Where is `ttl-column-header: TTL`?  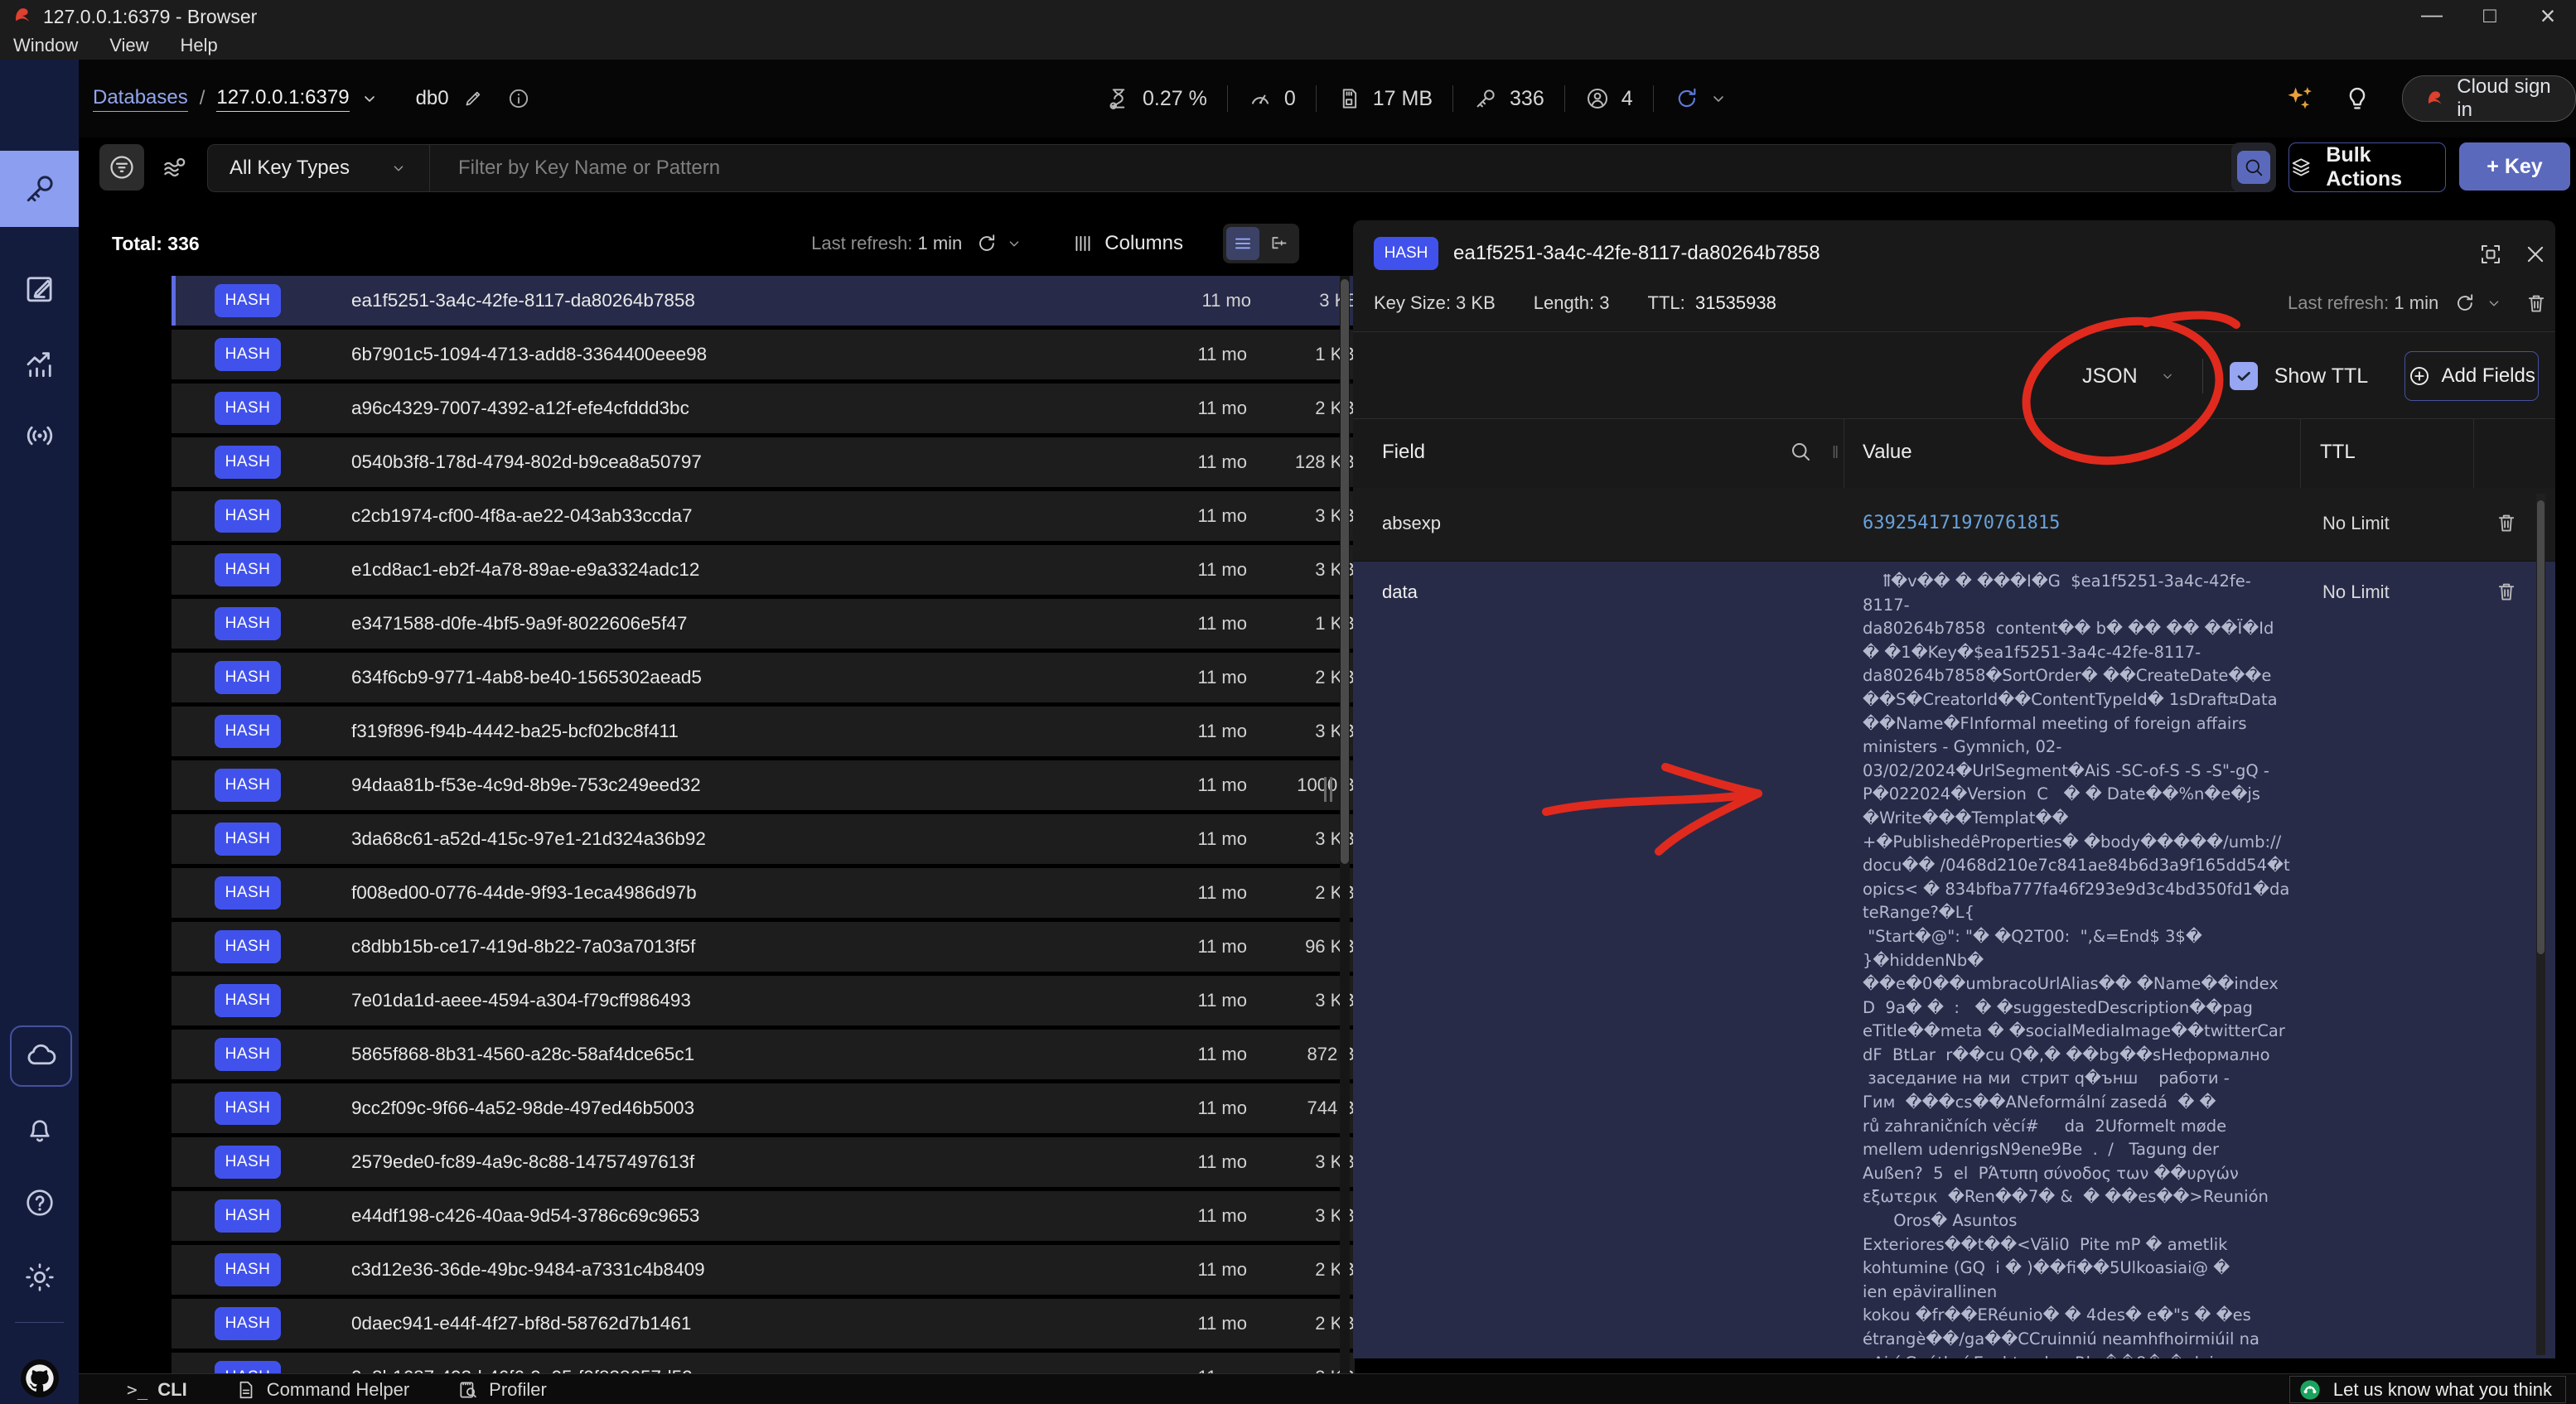
ttl-column-header: TTL is located at coordinates (2338, 453).